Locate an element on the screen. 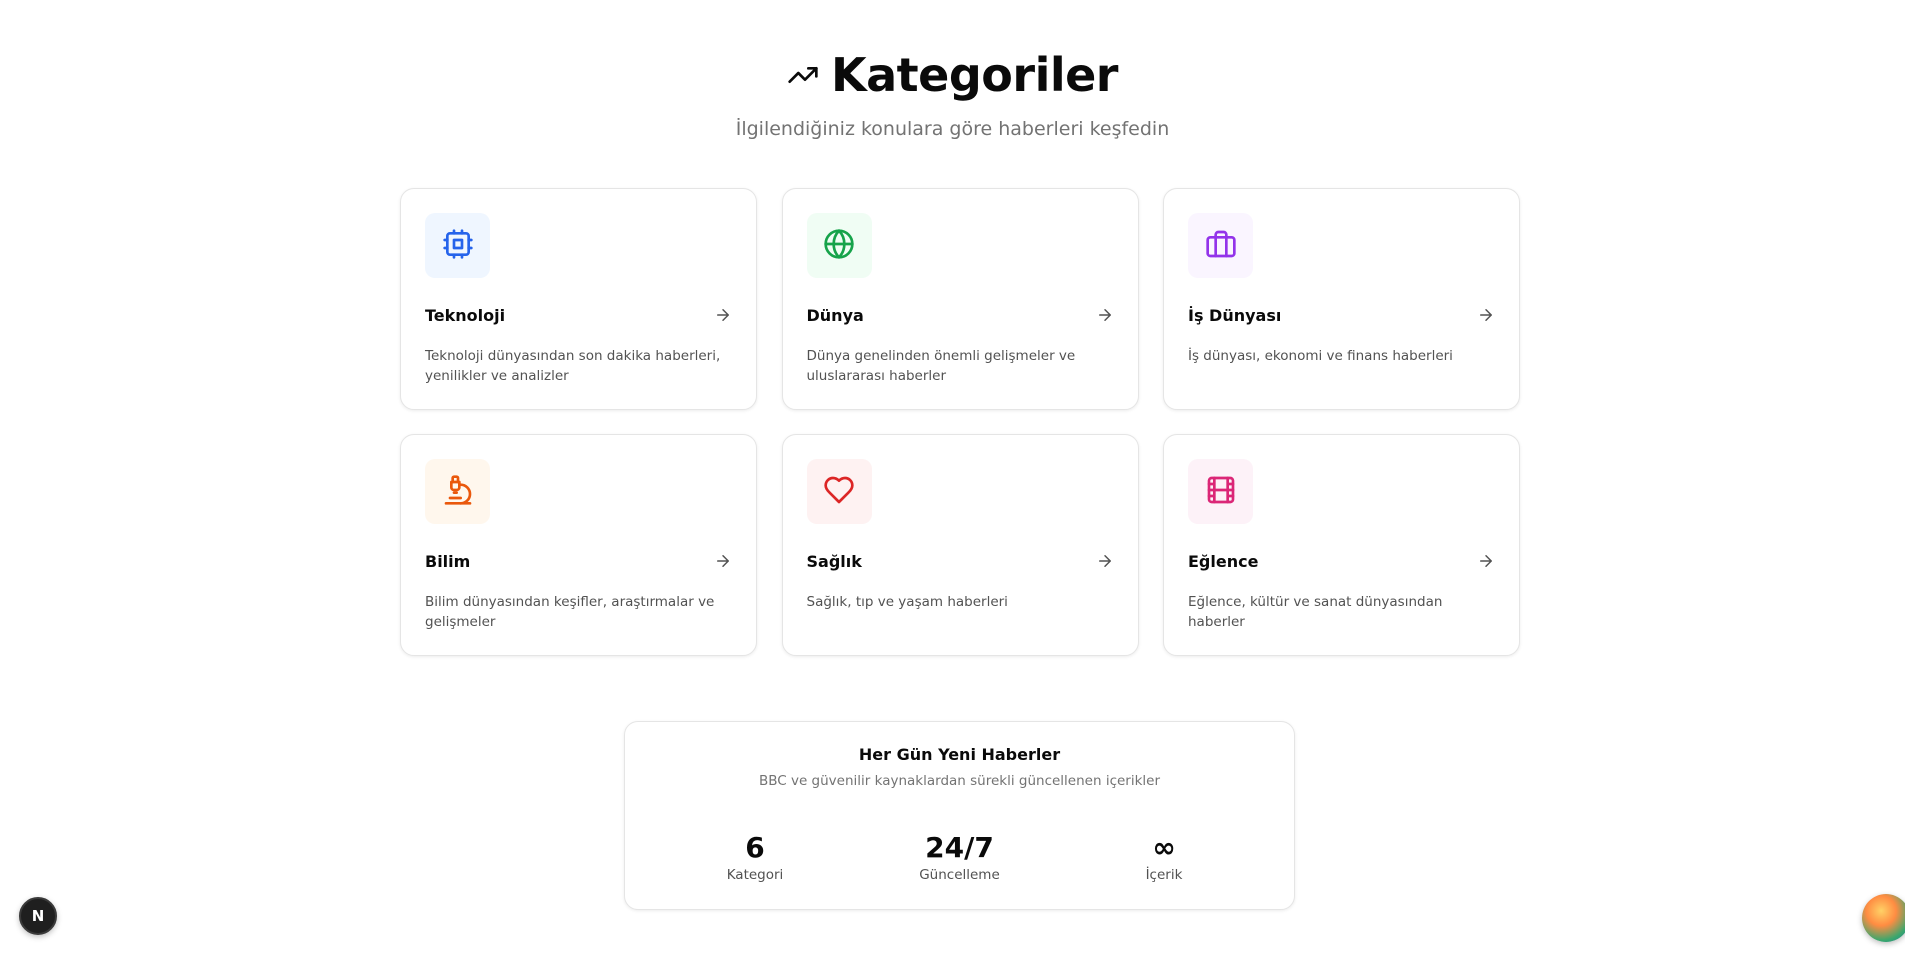 The width and height of the screenshot is (1905, 958). stat-label: İçerik is located at coordinates (1164, 875).